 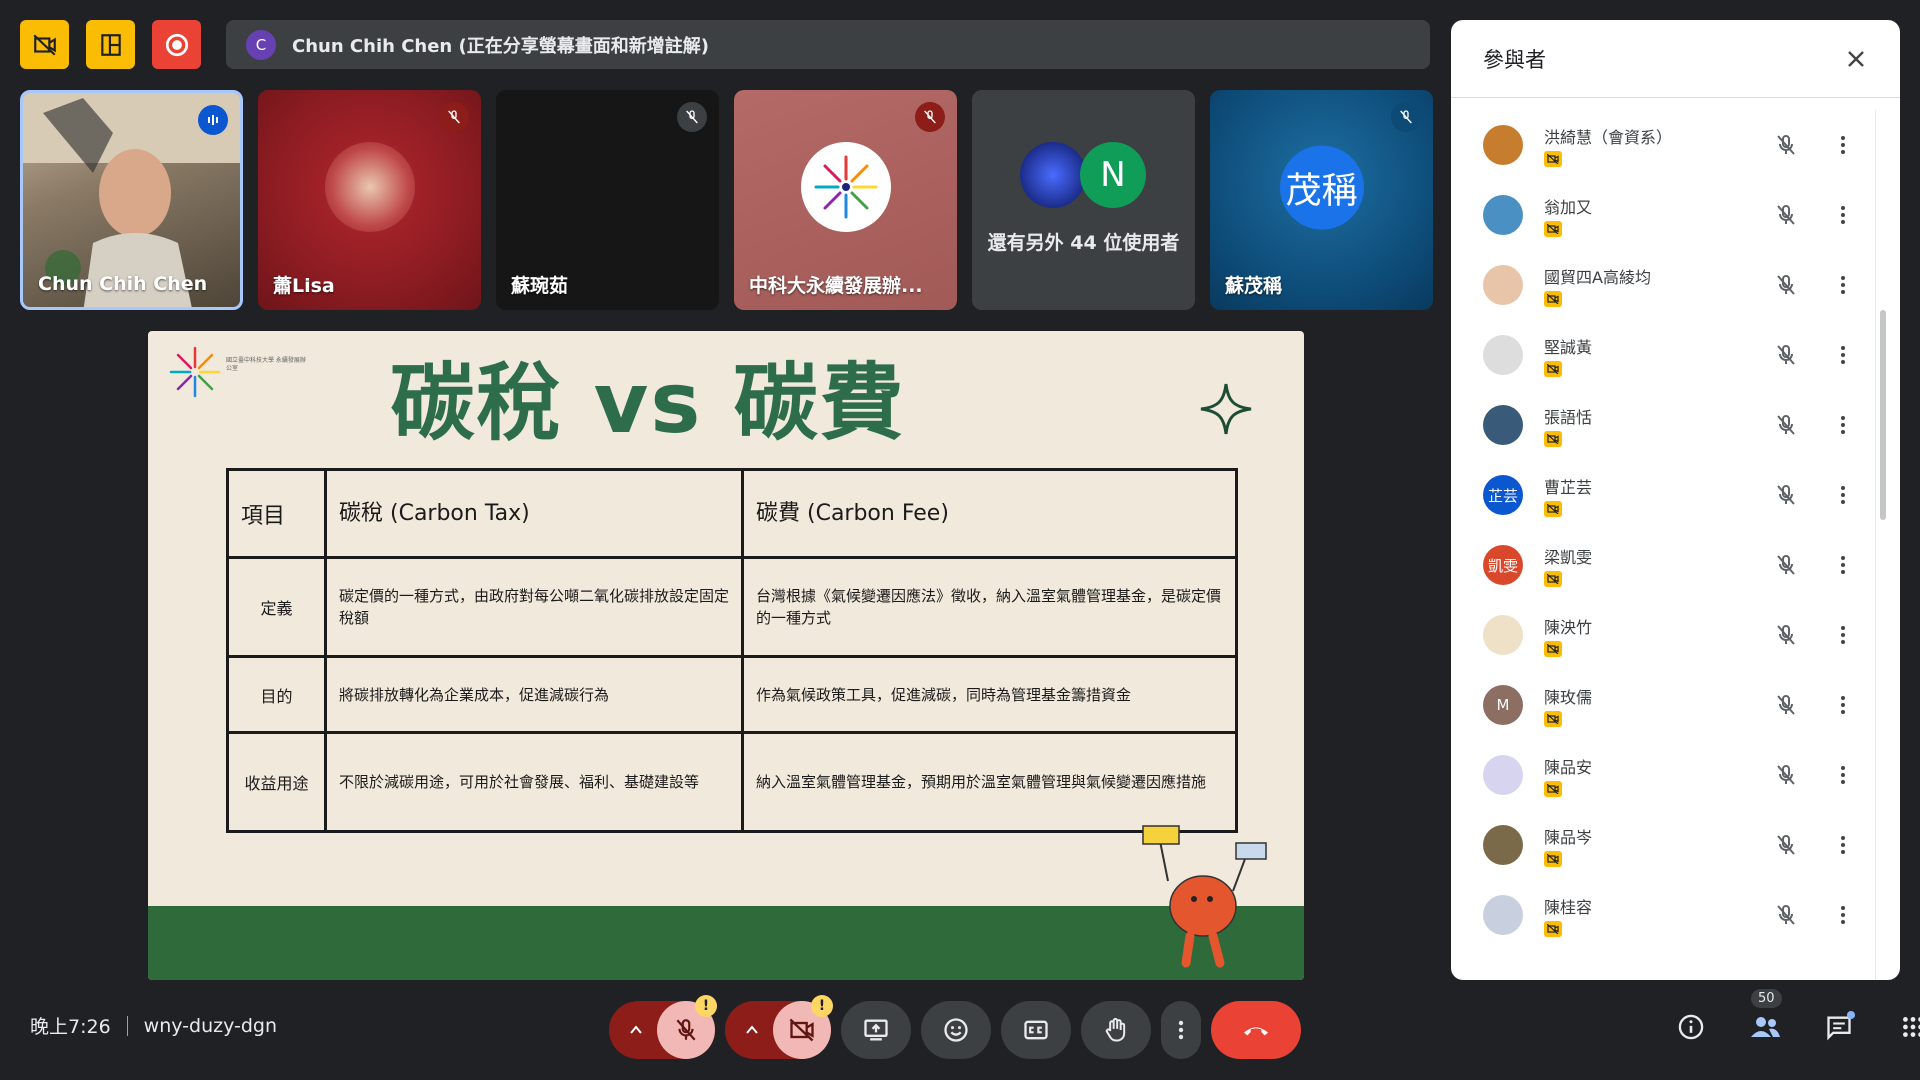 I want to click on participant-row: 翁加又, so click(x=1676, y=215).